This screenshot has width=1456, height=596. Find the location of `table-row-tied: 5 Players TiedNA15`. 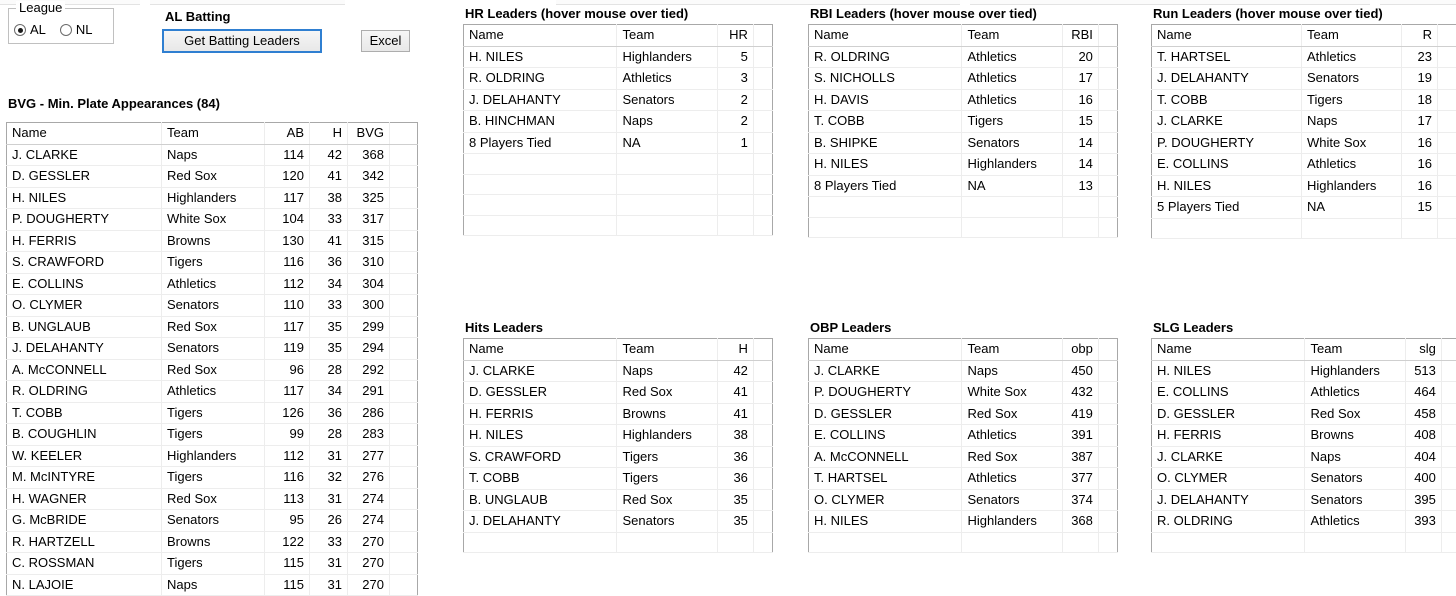

table-row-tied: 5 Players TiedNA15 is located at coordinates (1304, 208).